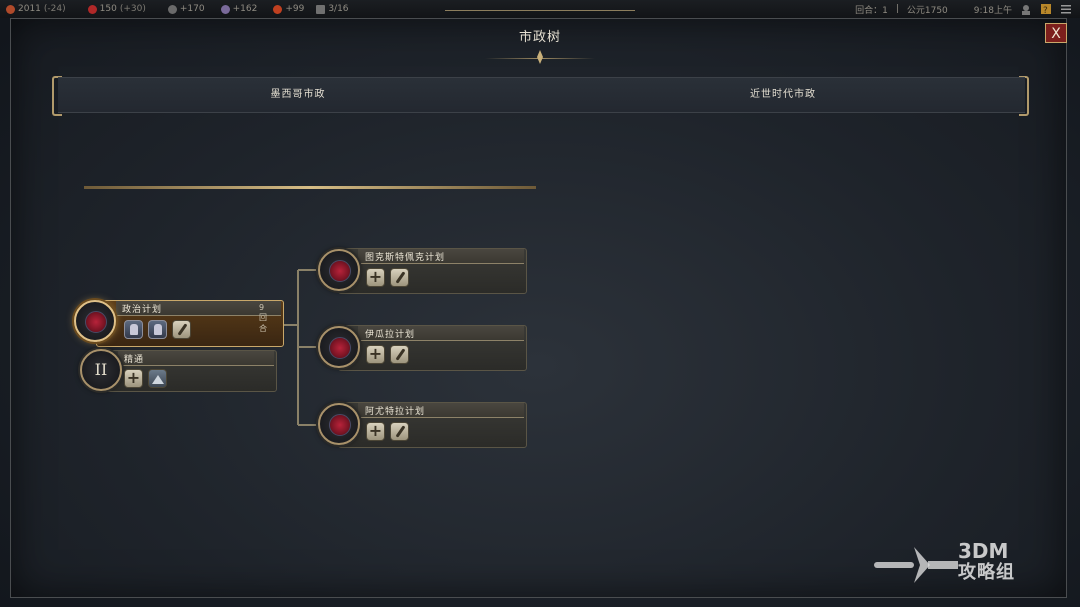 This screenshot has height=607, width=1080. I want to click on watermark-brand: 3DM, so click(983, 551).